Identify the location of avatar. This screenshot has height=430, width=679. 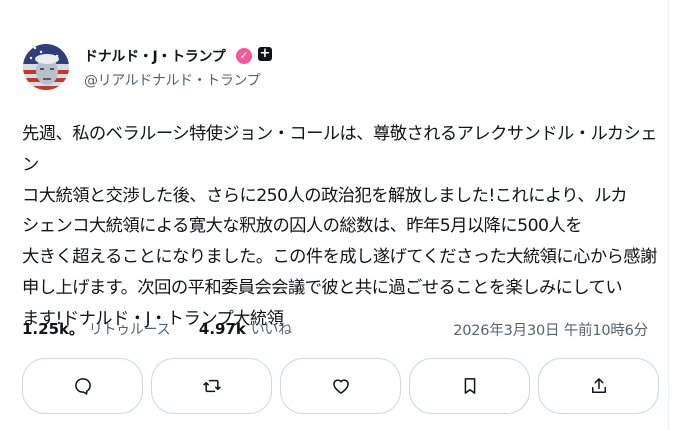
(46, 67).